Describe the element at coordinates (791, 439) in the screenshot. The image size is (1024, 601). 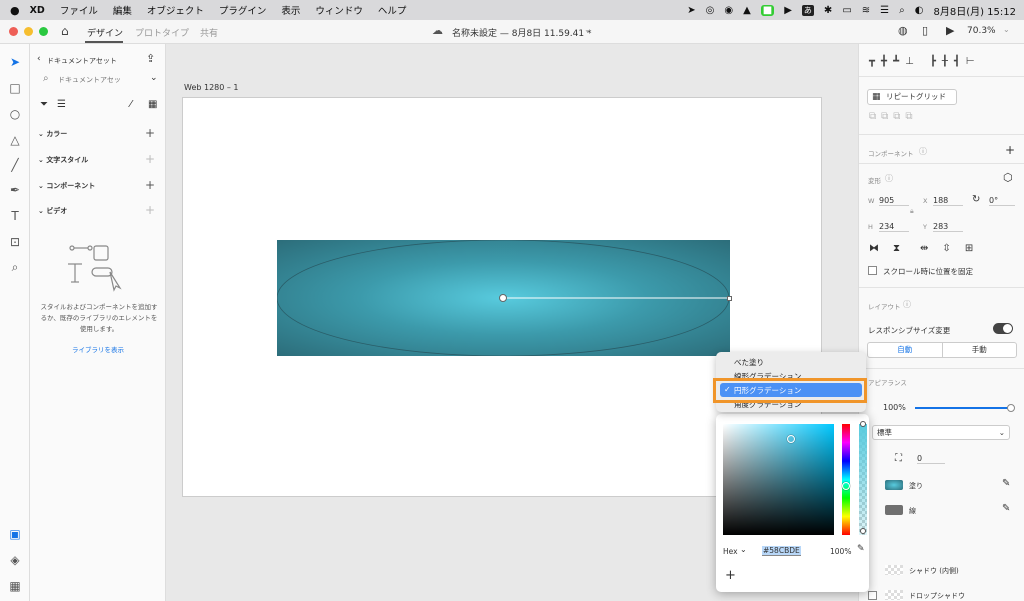
I see `color-selector-handle` at that location.